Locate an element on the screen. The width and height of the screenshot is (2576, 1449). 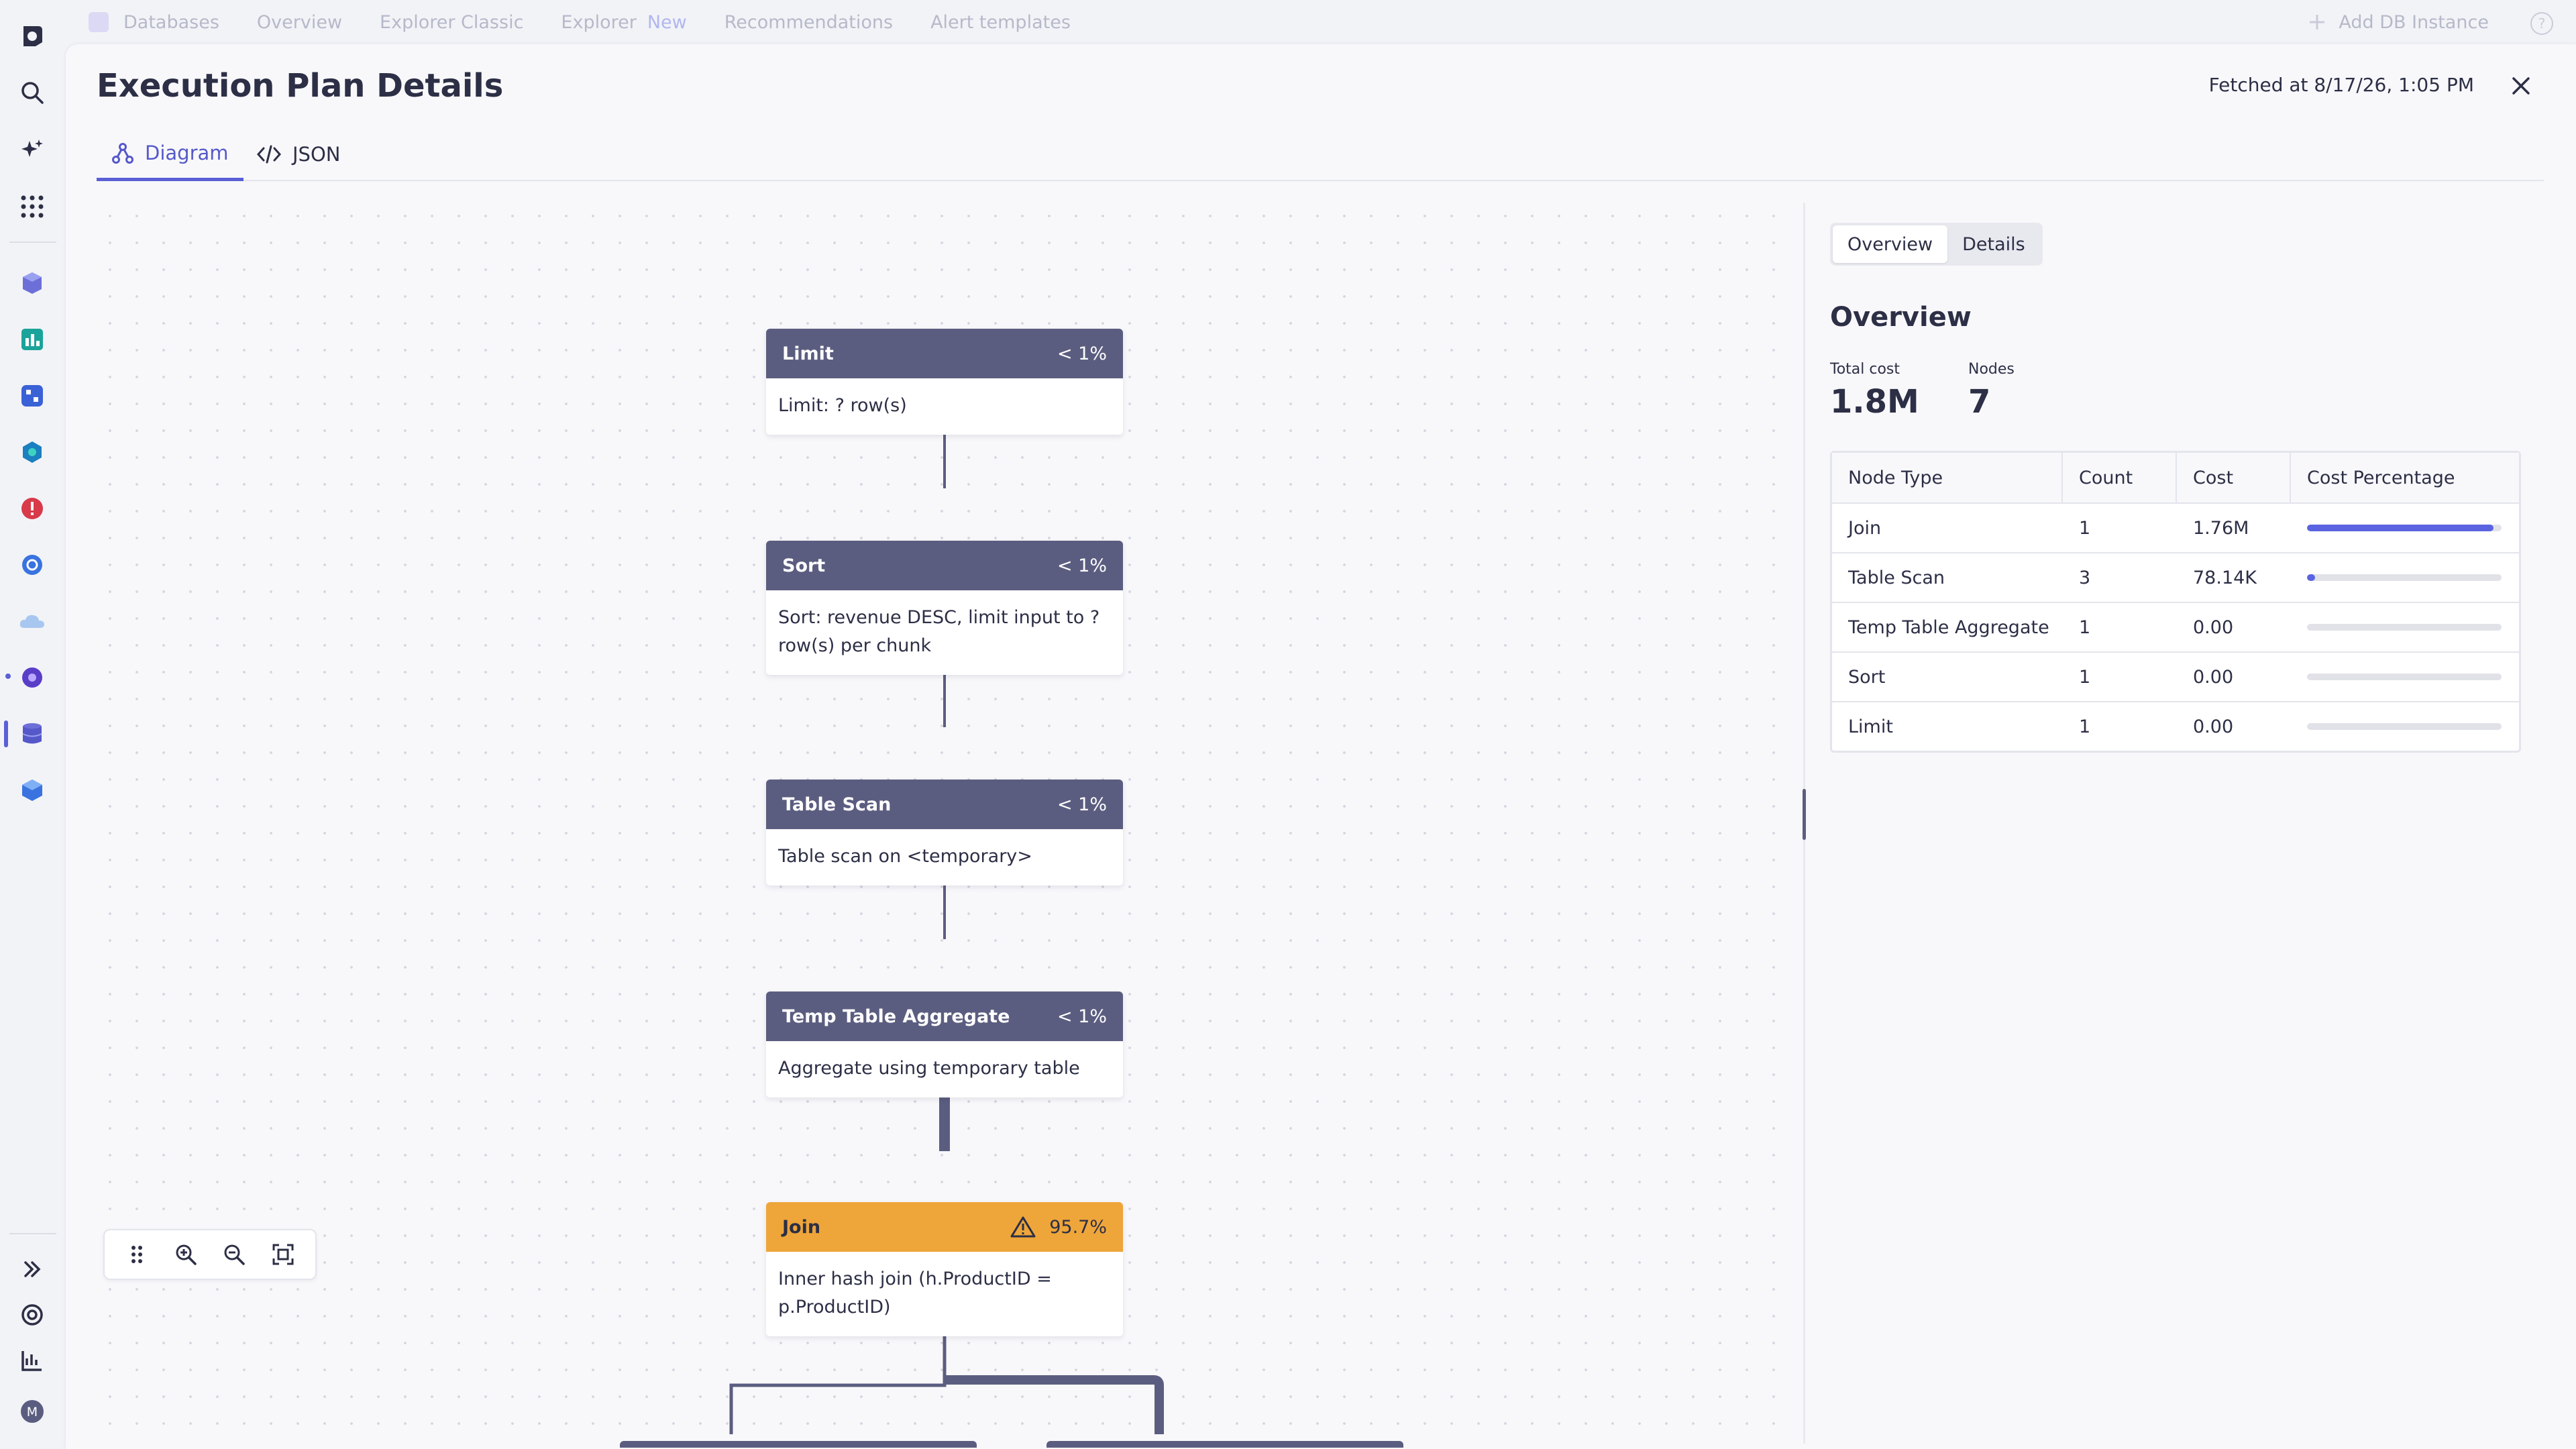
rail-separator is located at coordinates (32, 242).